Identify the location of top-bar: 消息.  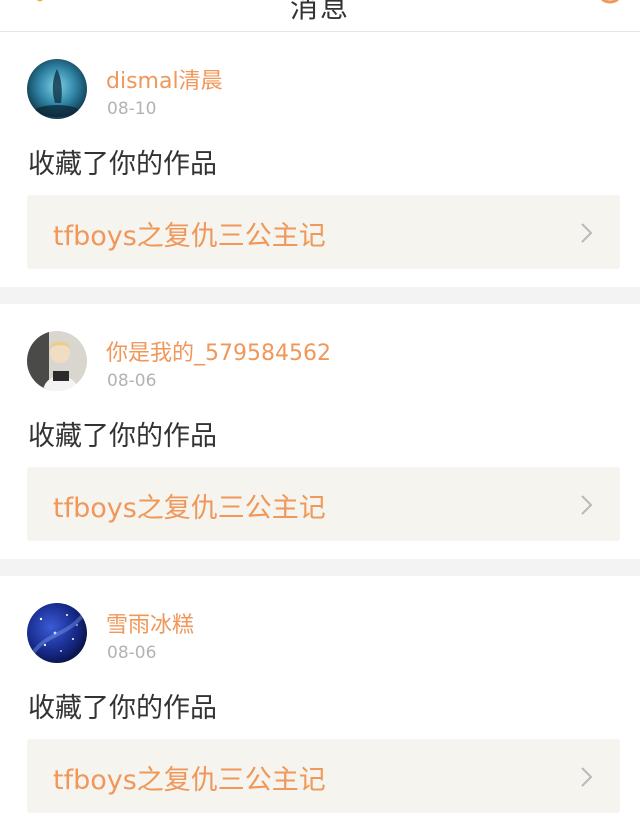
(320, 16).